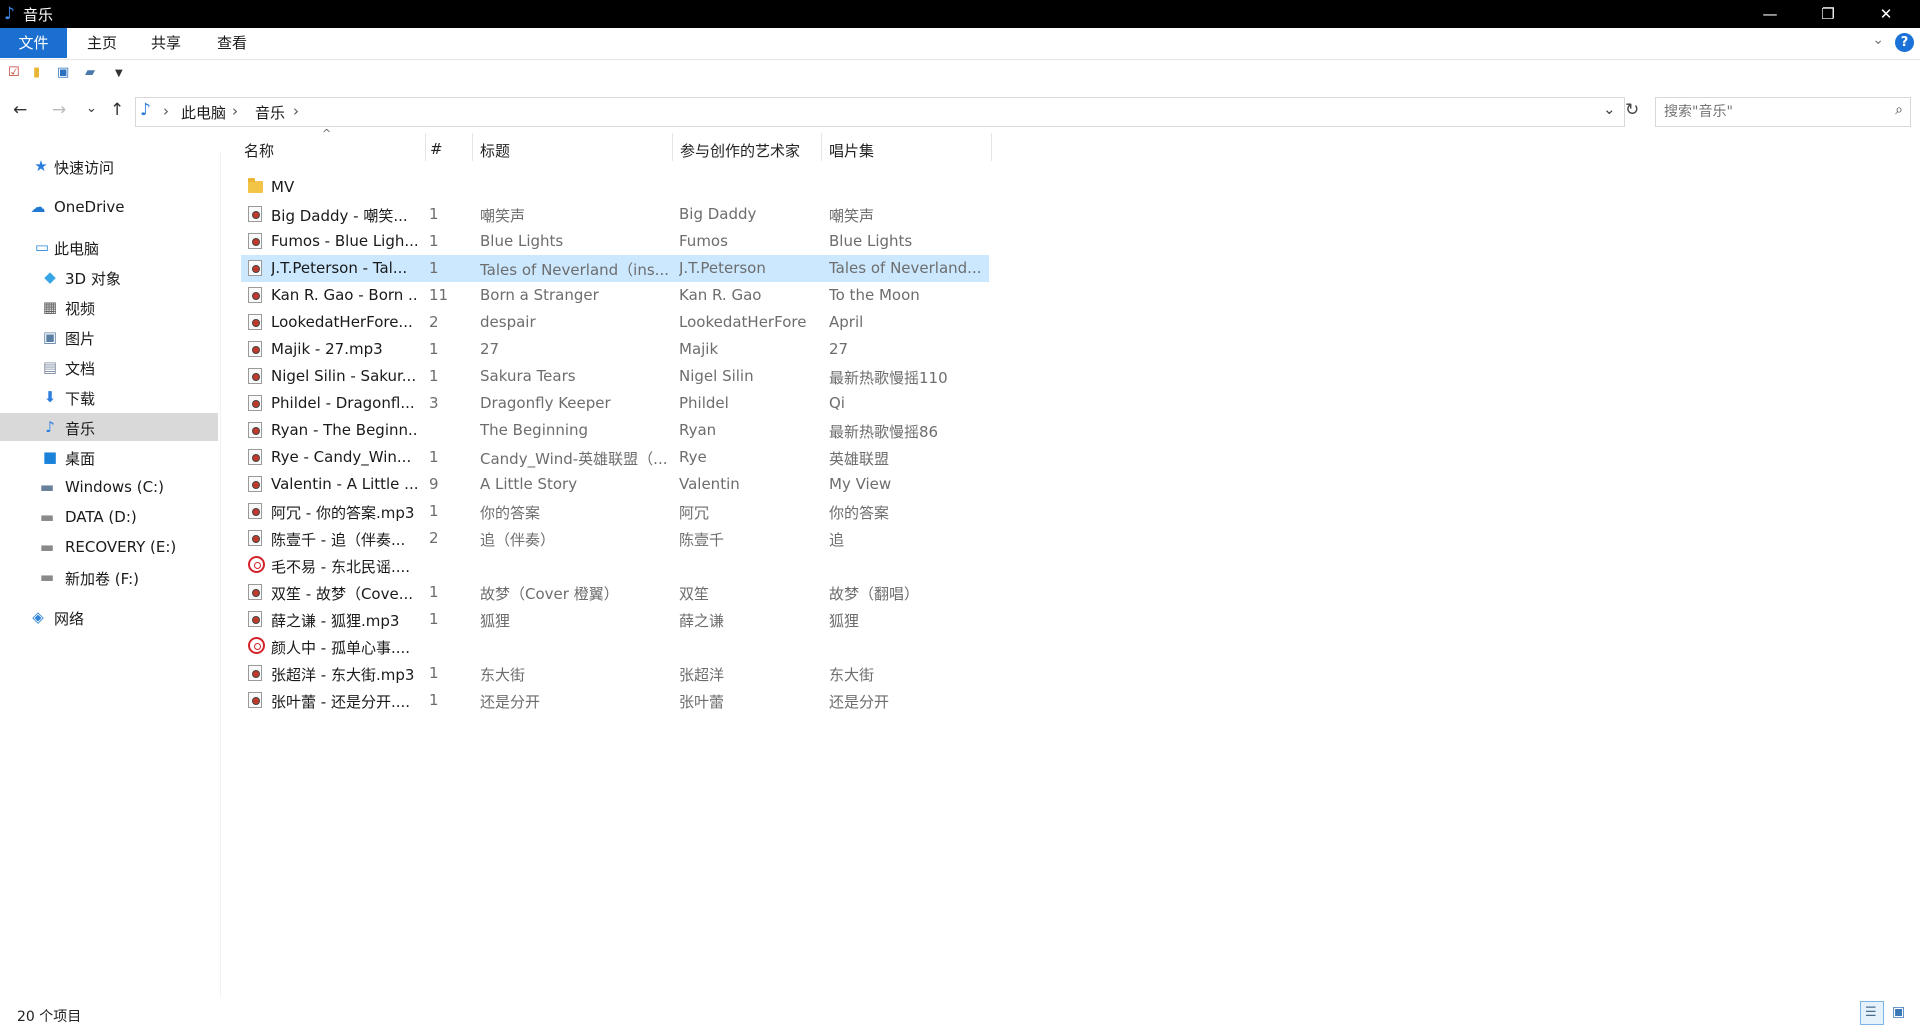  What do you see at coordinates (615, 700) in the screenshot?
I see `file-row: 张叶蕾 - 还是分开.... 1 还是分开 张叶蕾 还是分开` at bounding box center [615, 700].